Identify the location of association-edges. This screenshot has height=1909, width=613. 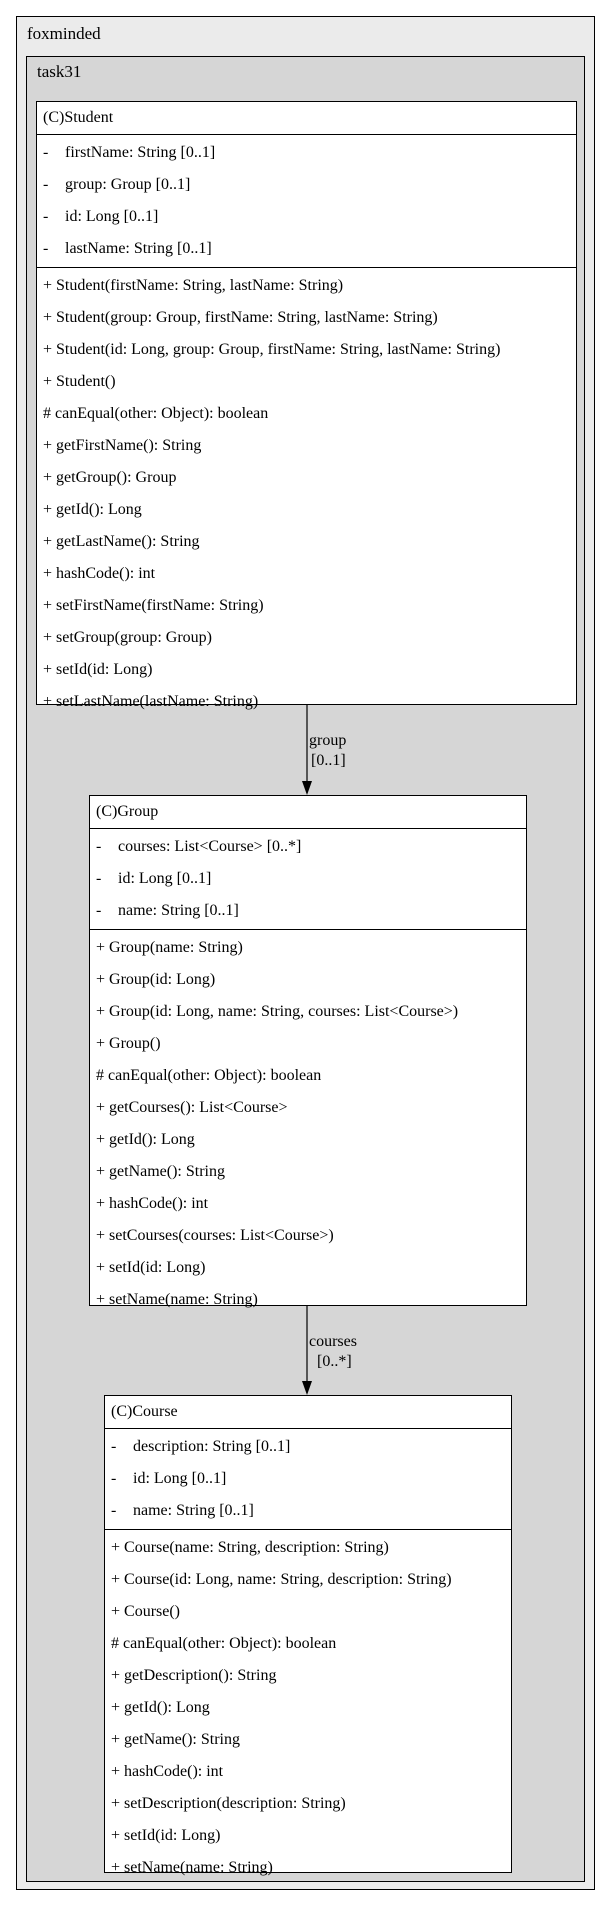
(307, 1050).